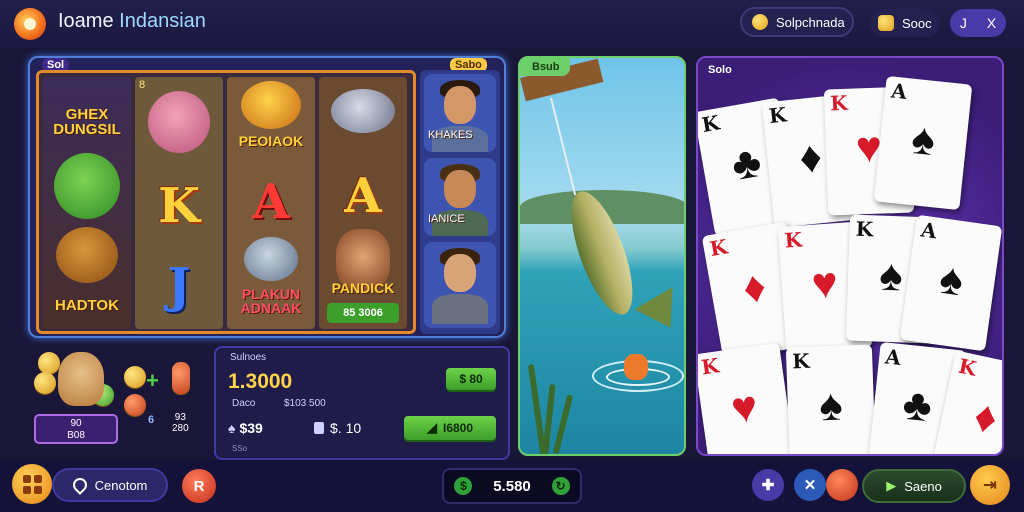  Describe the element at coordinates (179, 122) in the screenshot. I see `pig-icon` at that location.